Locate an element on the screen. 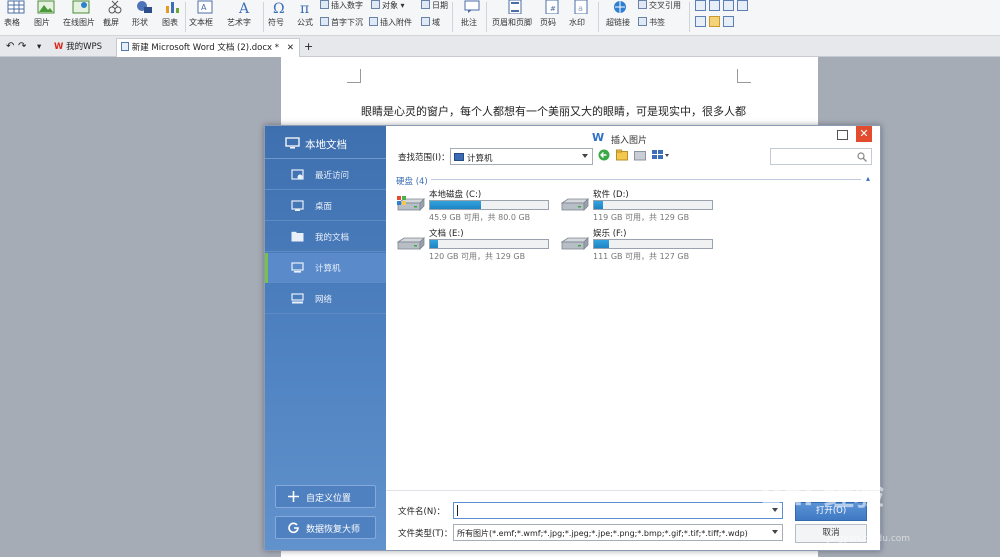 This screenshot has width=1000, height=557. system-drive-icon is located at coordinates (410, 203).